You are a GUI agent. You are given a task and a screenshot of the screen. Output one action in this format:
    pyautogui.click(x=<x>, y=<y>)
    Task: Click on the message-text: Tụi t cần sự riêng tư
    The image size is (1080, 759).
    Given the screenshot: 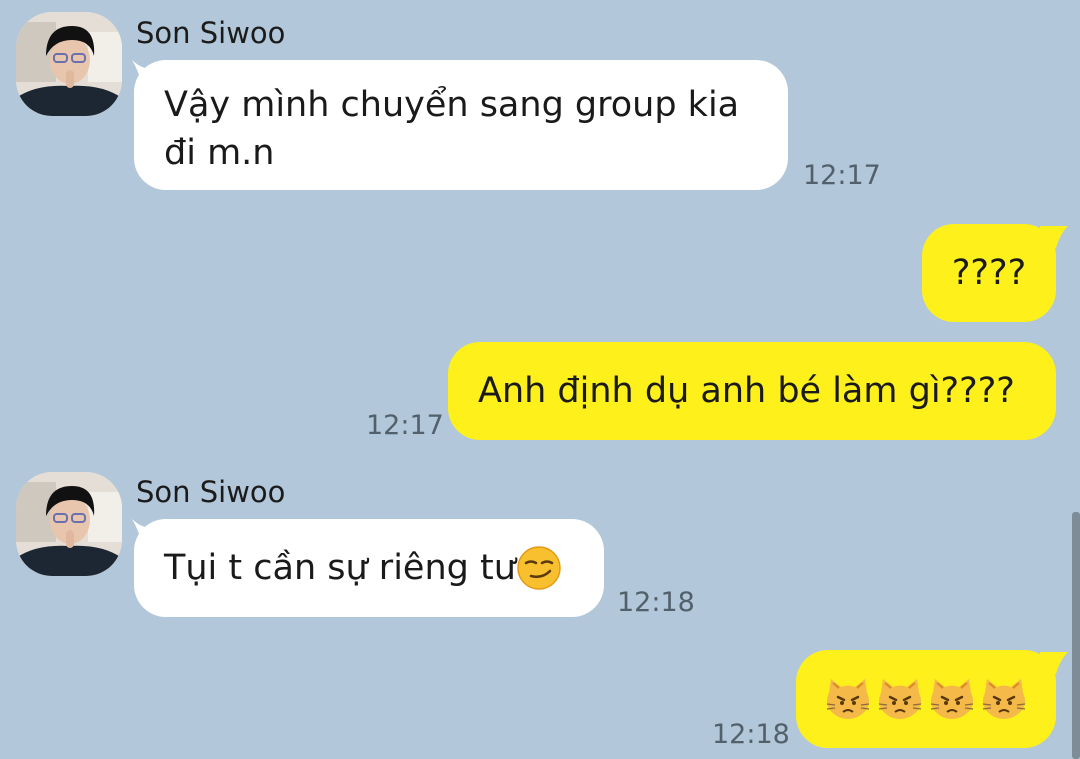 What is the action you would take?
    pyautogui.click(x=340, y=568)
    